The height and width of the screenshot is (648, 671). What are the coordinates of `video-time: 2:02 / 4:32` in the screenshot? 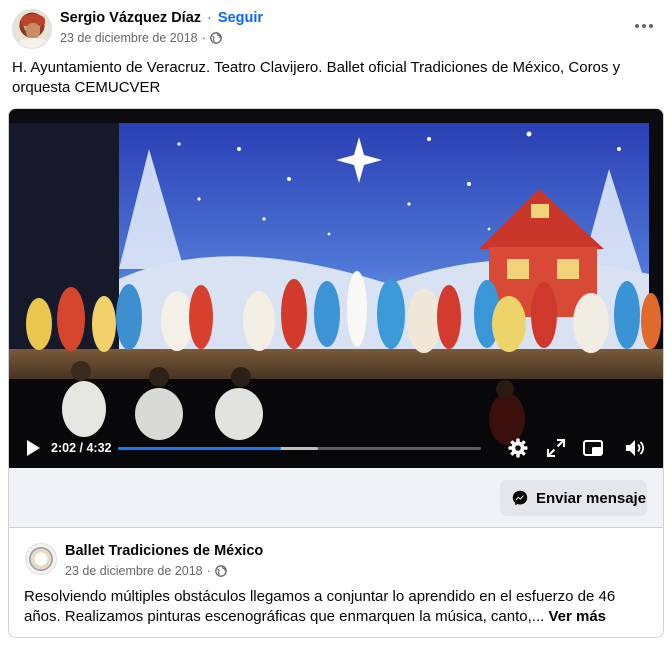 It's located at (81, 448).